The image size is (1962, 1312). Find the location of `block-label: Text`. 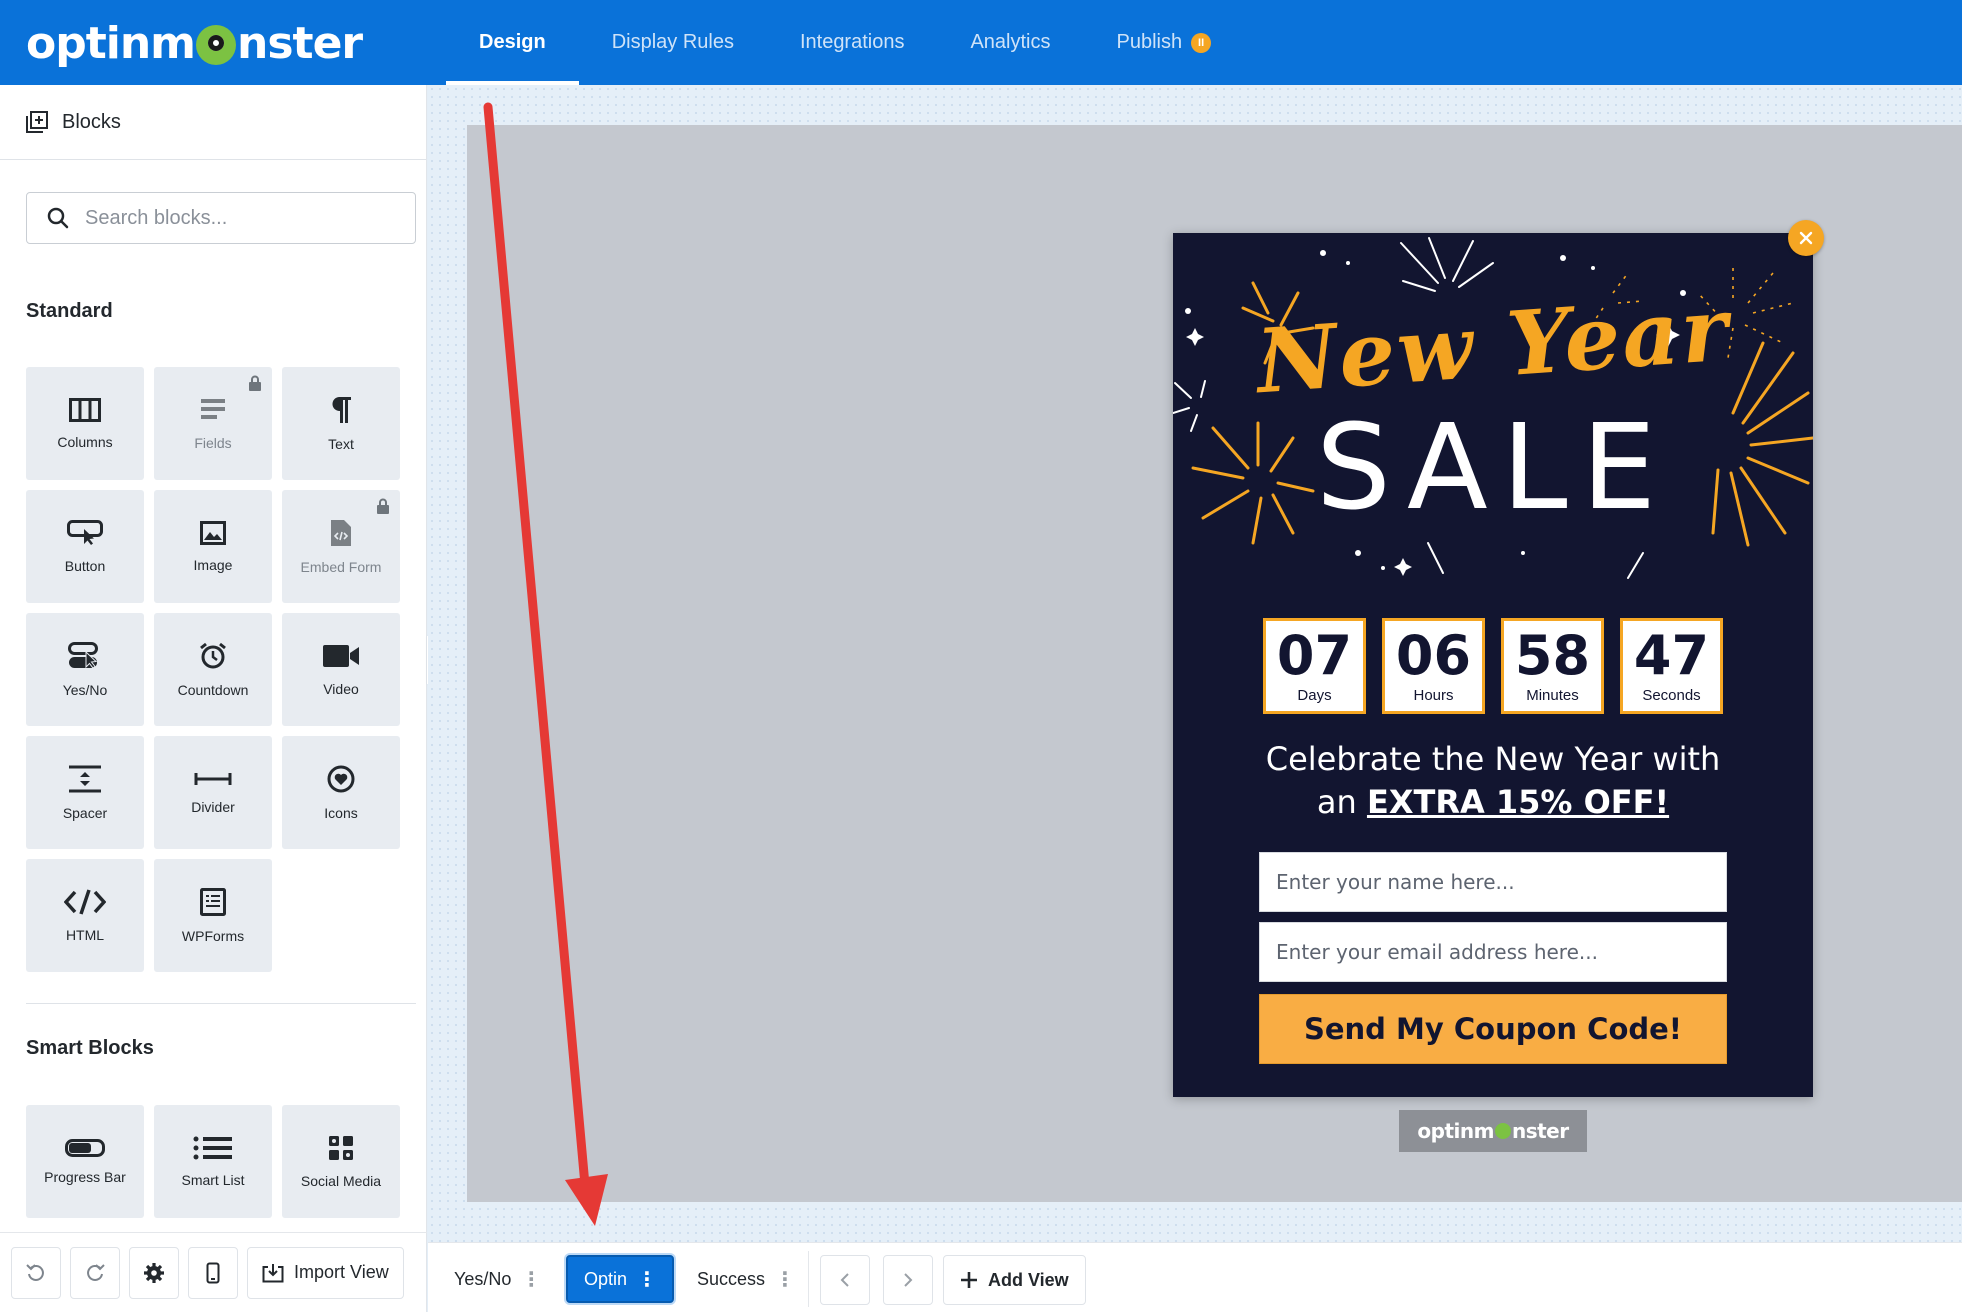

block-label: Text is located at coordinates (341, 443).